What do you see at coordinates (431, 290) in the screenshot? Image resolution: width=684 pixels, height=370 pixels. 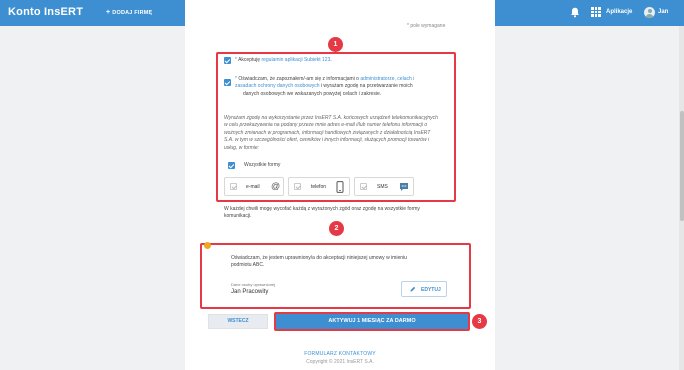 I see `edit-label: EDYTUJ` at bounding box center [431, 290].